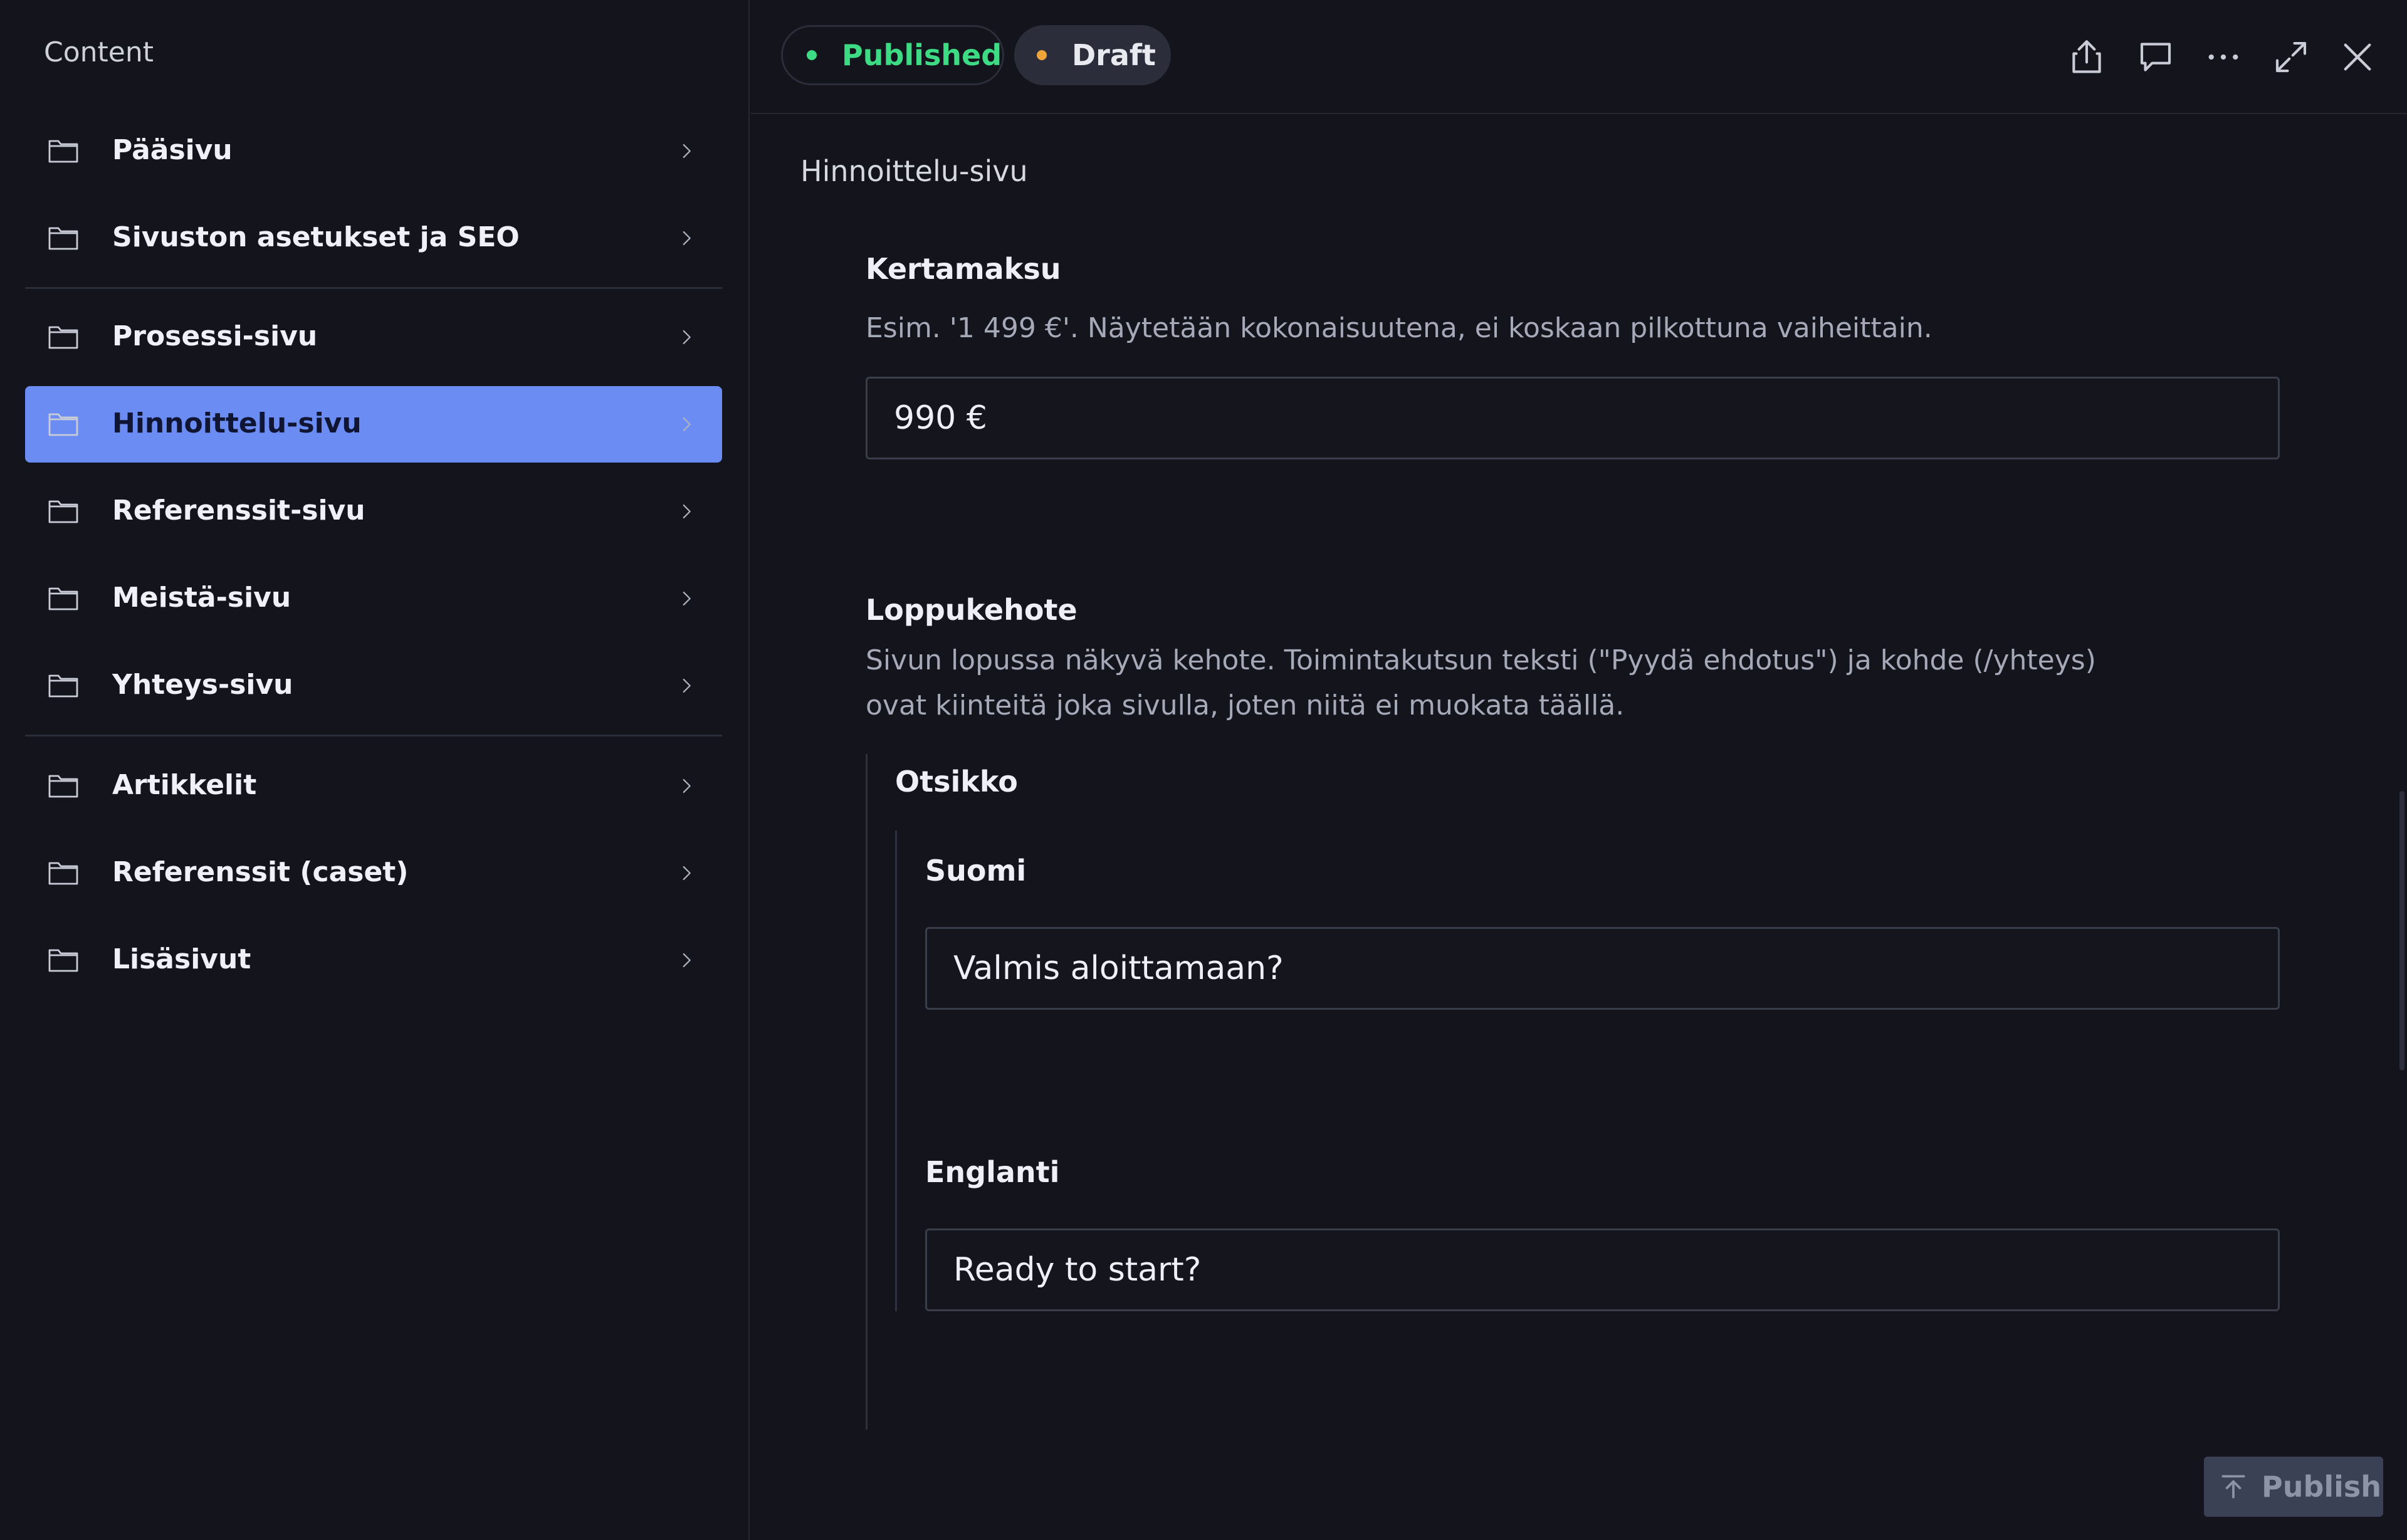  What do you see at coordinates (964, 269) in the screenshot?
I see `kertamaksu-label: Kertamaksu` at bounding box center [964, 269].